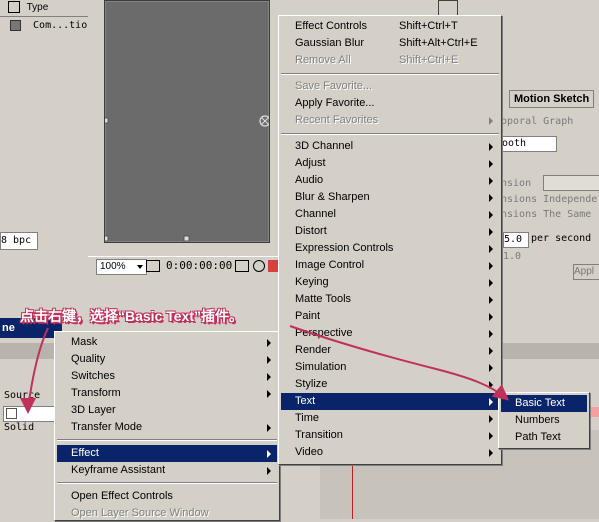 The image size is (599, 522). Describe the element at coordinates (34, 370) in the screenshot. I see `annotation-arrow-to-layer` at that location.